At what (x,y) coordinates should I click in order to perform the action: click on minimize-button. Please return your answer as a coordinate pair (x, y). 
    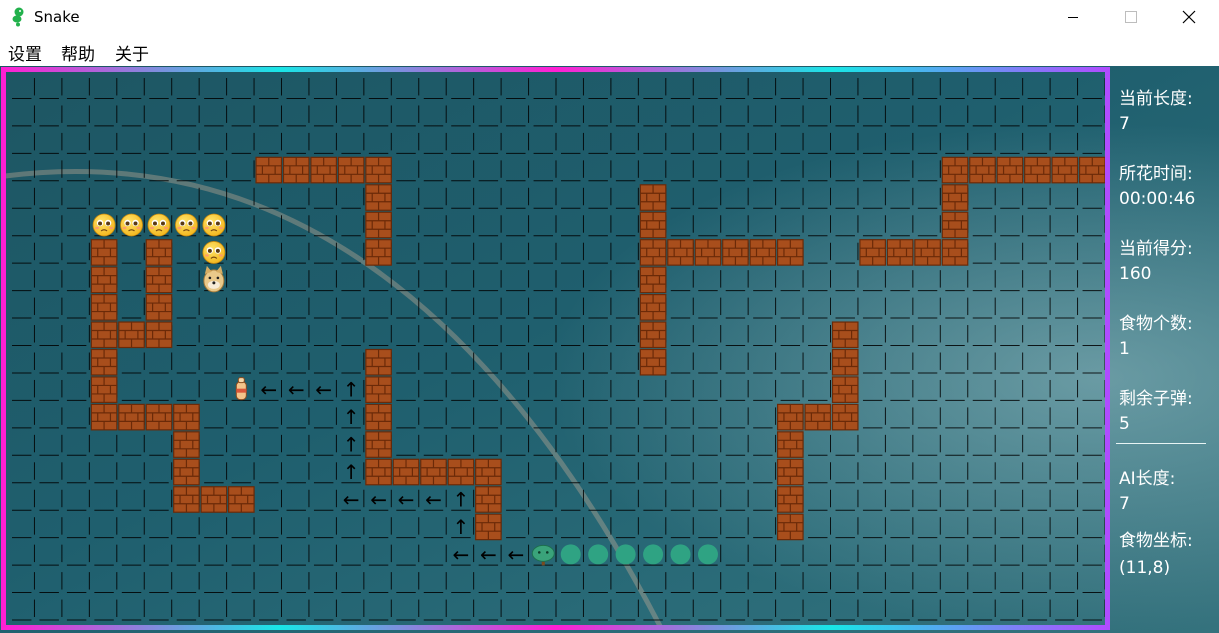
    Looking at the image, I should click on (1073, 17).